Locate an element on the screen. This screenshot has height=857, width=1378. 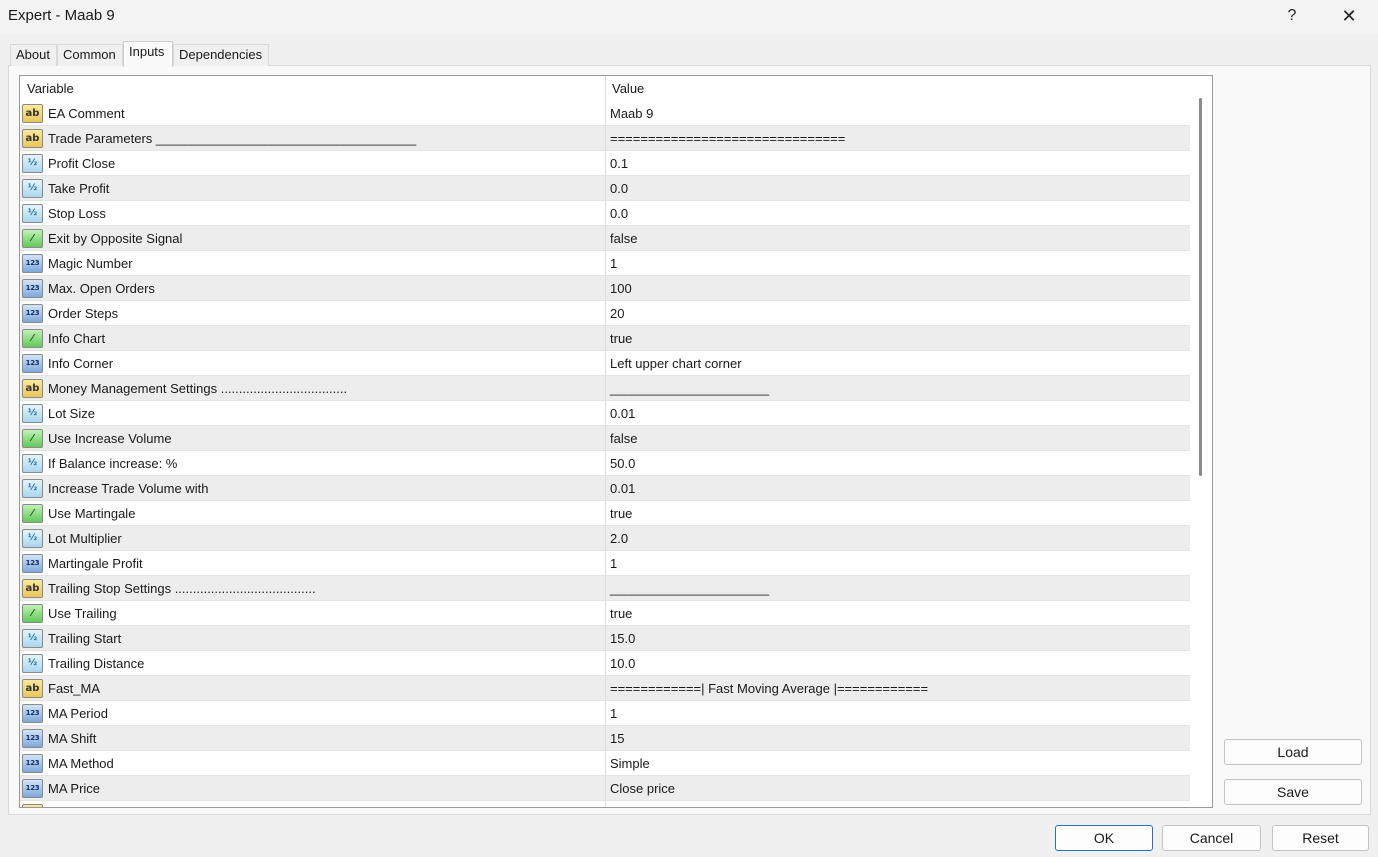
table-row: ⁄ Use Trailing true is located at coordinates (605, 613).